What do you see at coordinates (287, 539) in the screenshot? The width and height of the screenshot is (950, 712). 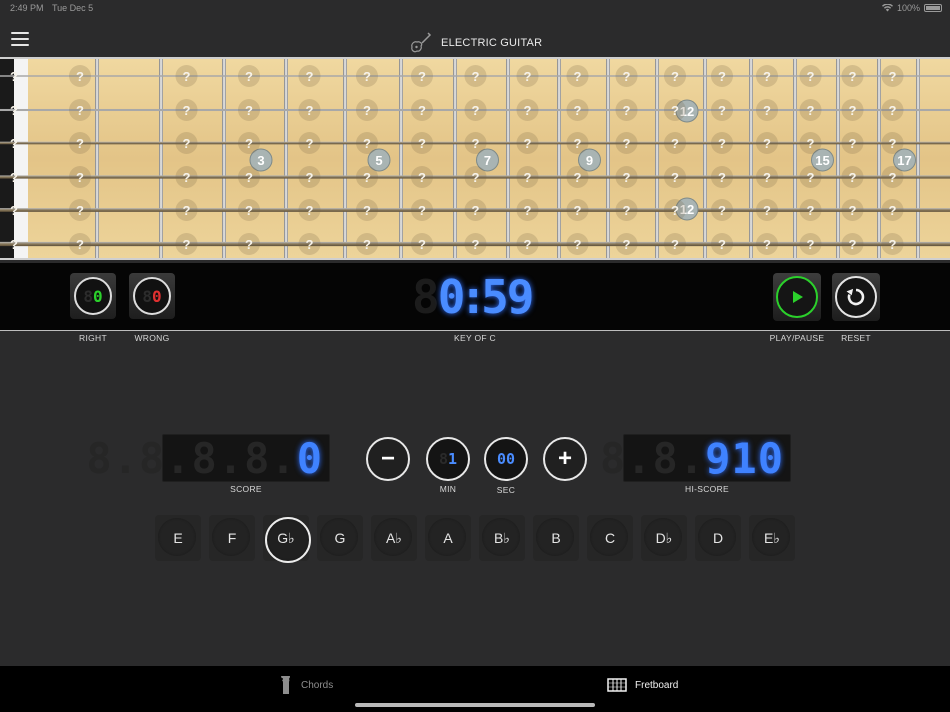 I see `note-button: G♭` at bounding box center [287, 539].